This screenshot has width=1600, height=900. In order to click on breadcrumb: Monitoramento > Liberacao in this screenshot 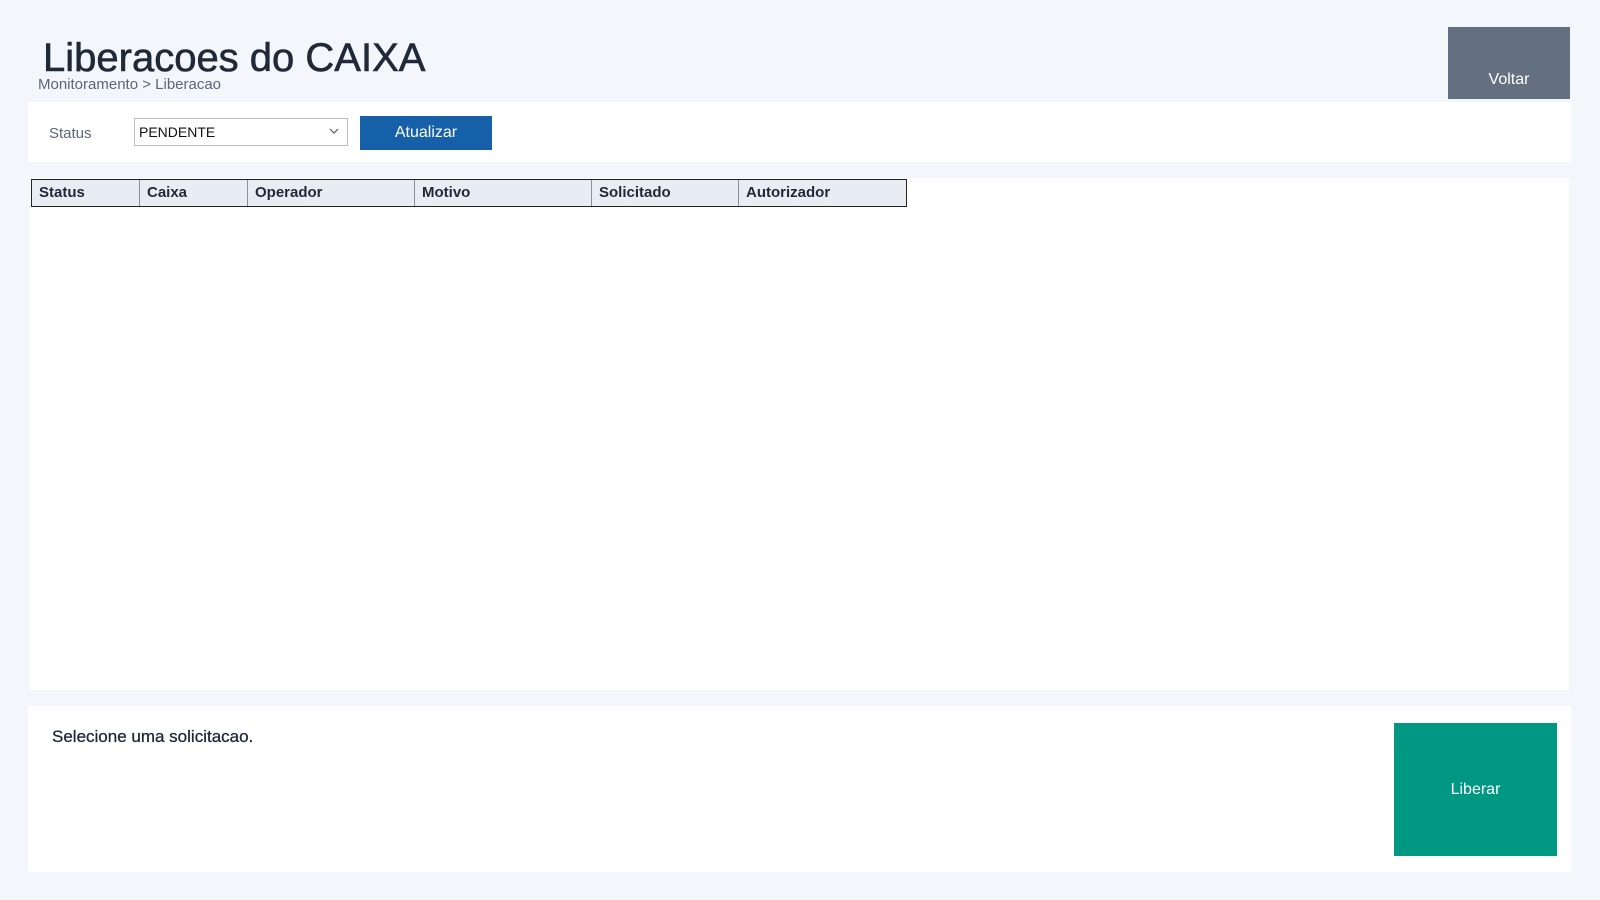, I will do `click(130, 84)`.